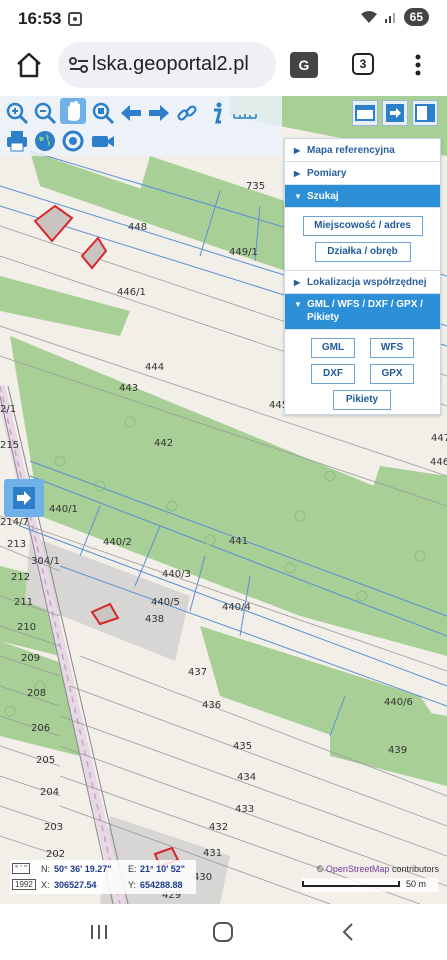 This screenshot has width=447, height=960. Describe the element at coordinates (10, 445) in the screenshot. I see `parcel-label: 215` at that location.